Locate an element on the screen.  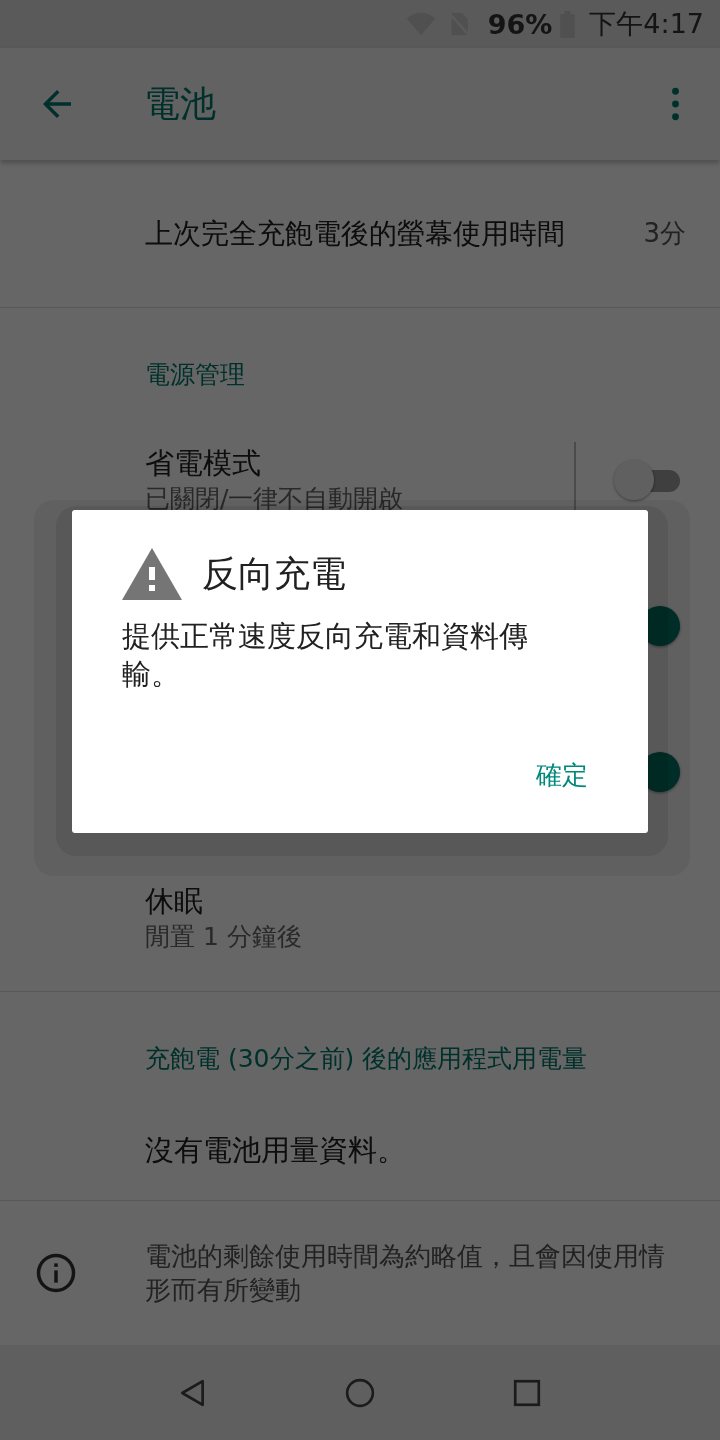
info-note: 電池的剩餘使用時間為約略值，且會因使用情形而有所變動 is located at coordinates (405, 1273).